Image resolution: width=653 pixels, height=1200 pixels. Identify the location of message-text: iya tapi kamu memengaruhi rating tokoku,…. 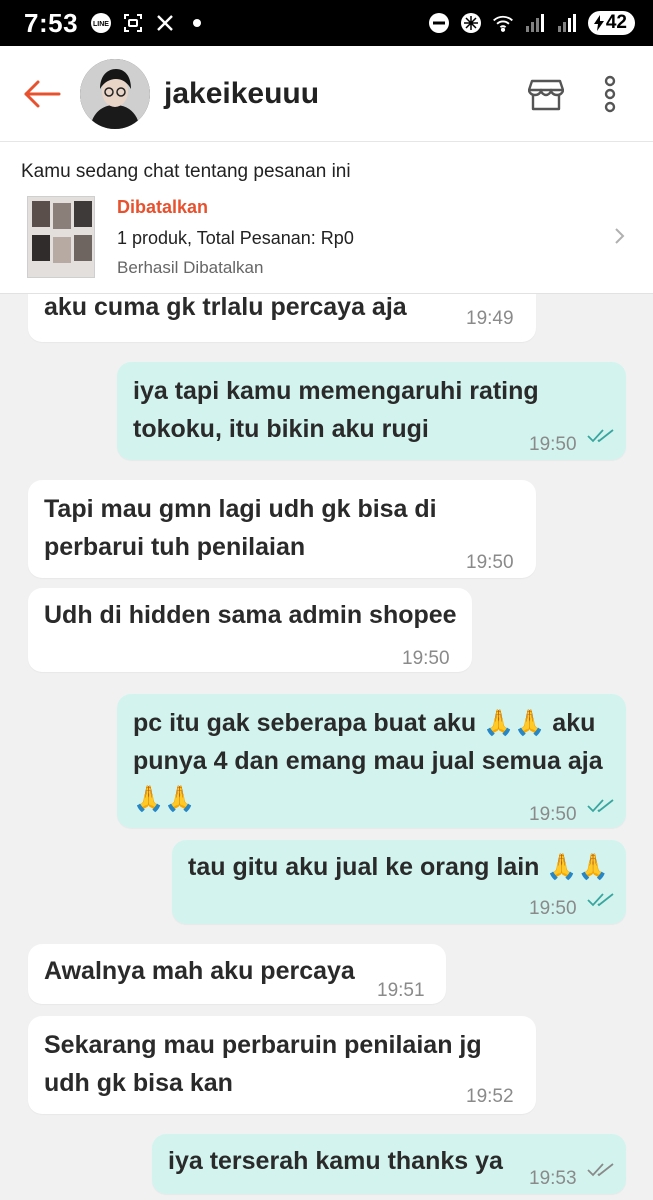
(336, 410).